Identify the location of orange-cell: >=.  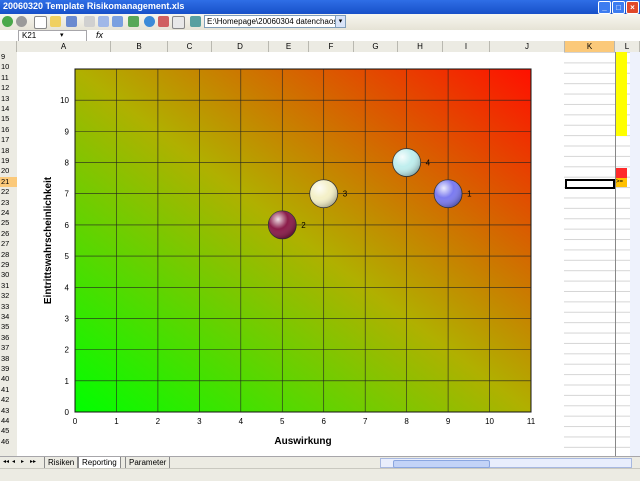
(621, 182).